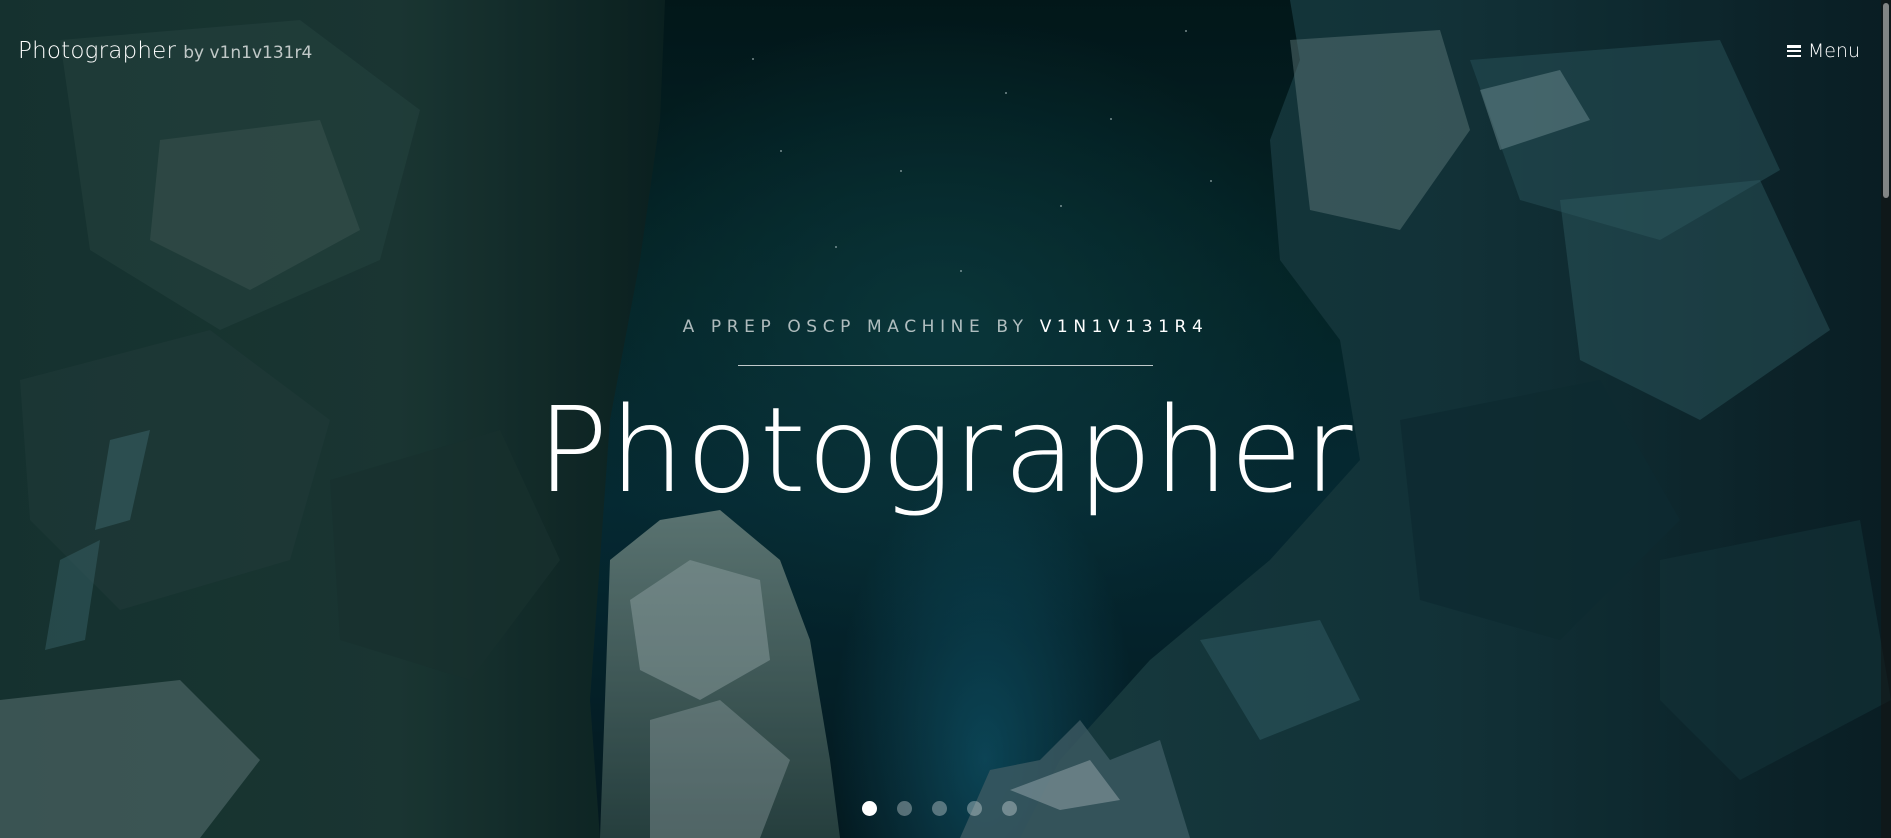 The height and width of the screenshot is (838, 1891). Describe the element at coordinates (248, 53) in the screenshot. I see `brand-author: by v1n1v131r4` at that location.